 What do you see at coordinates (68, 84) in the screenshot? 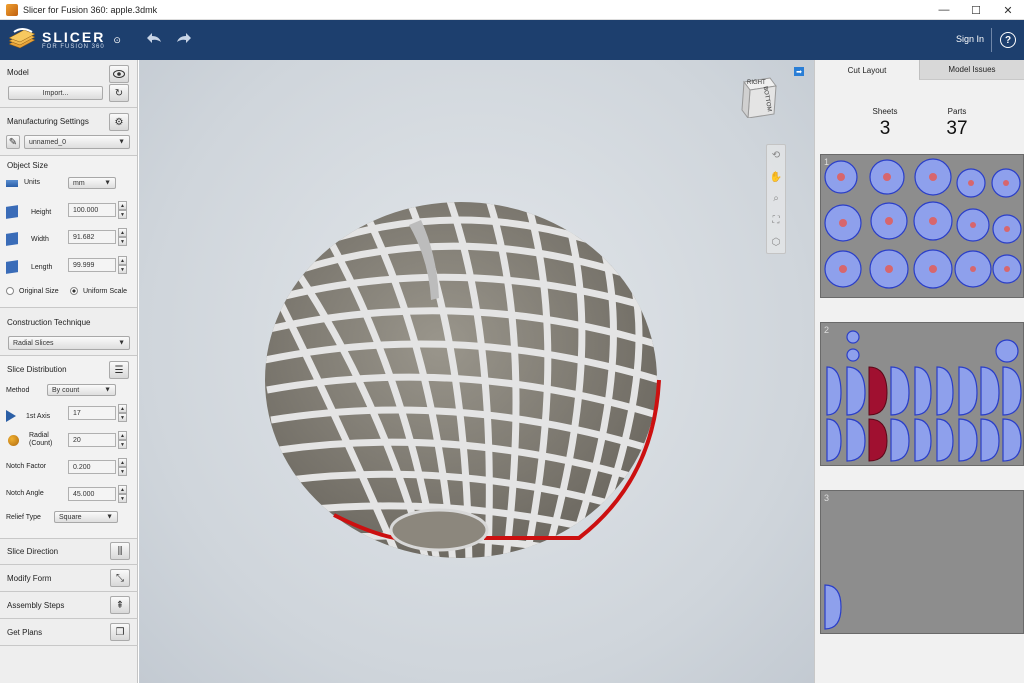
I see `model-section: Model Import... ↻` at bounding box center [68, 84].